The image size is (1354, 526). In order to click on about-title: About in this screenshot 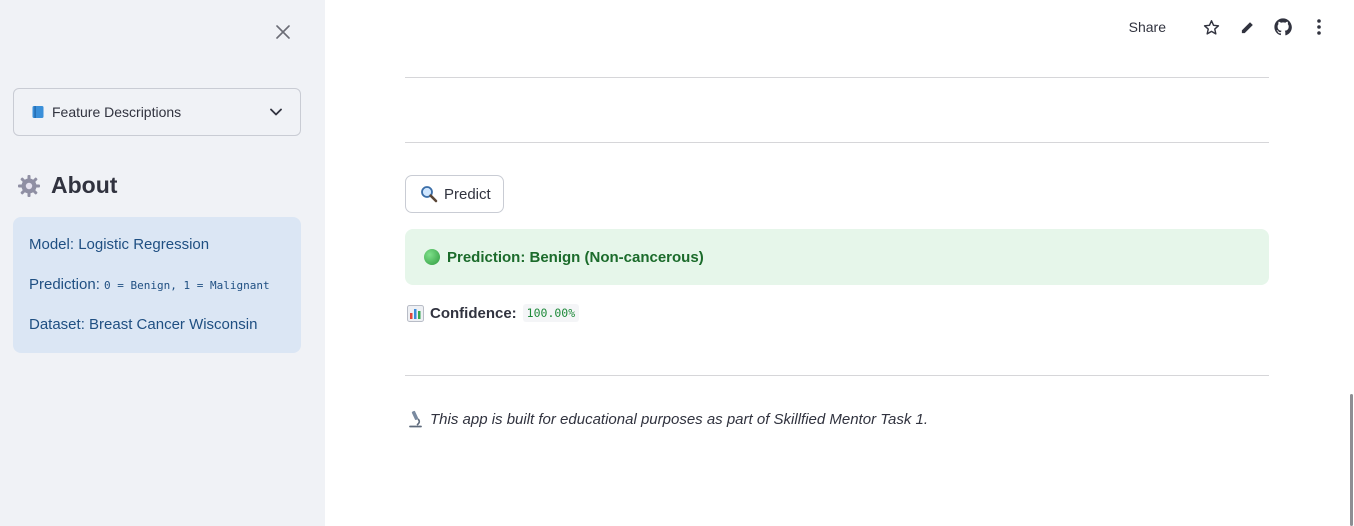, I will do `click(84, 185)`.